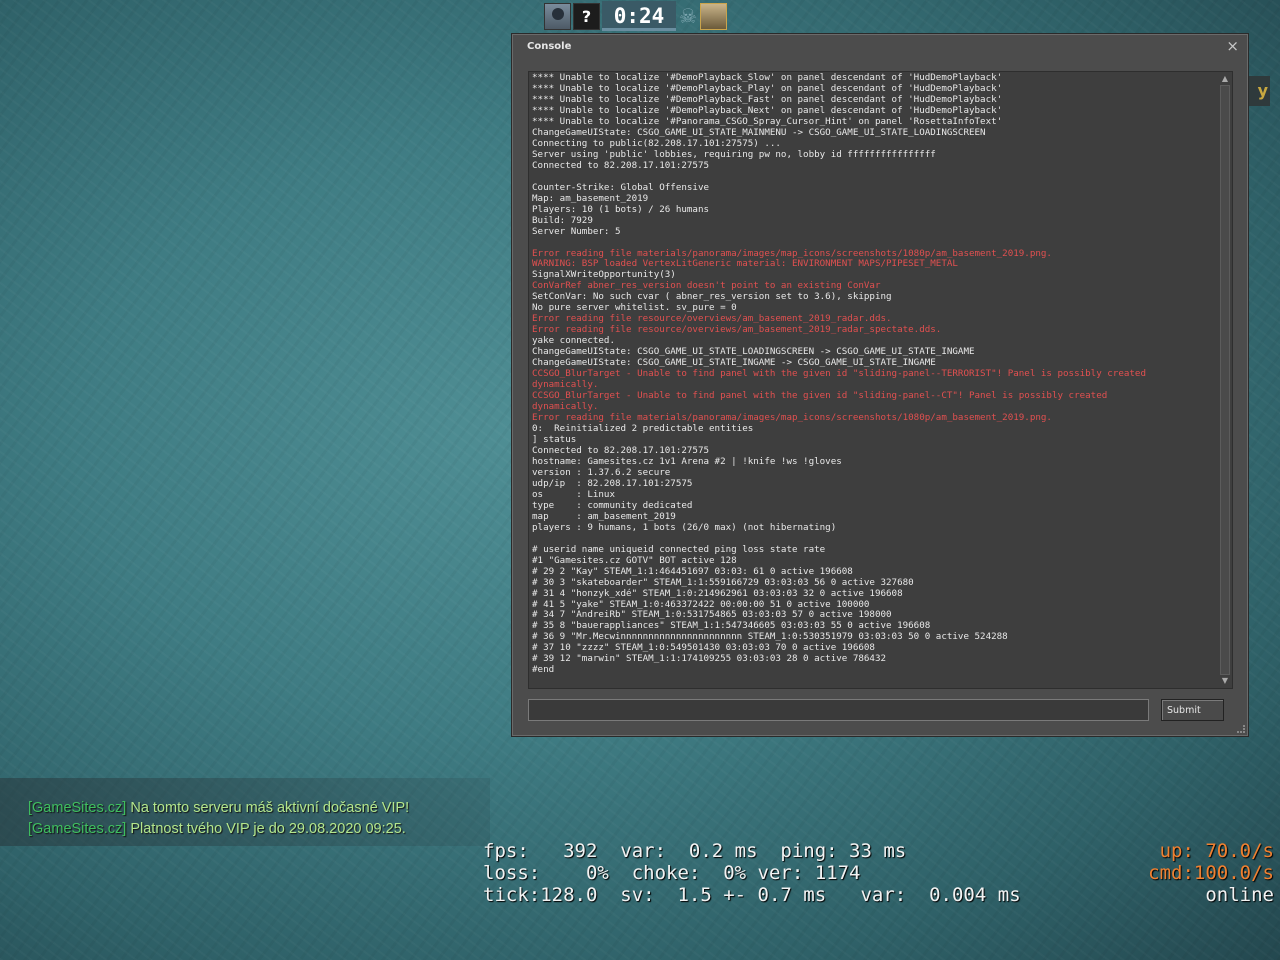 The image size is (1280, 960). I want to click on console-line: SignalXWriteOpportunity(3), so click(604, 275).